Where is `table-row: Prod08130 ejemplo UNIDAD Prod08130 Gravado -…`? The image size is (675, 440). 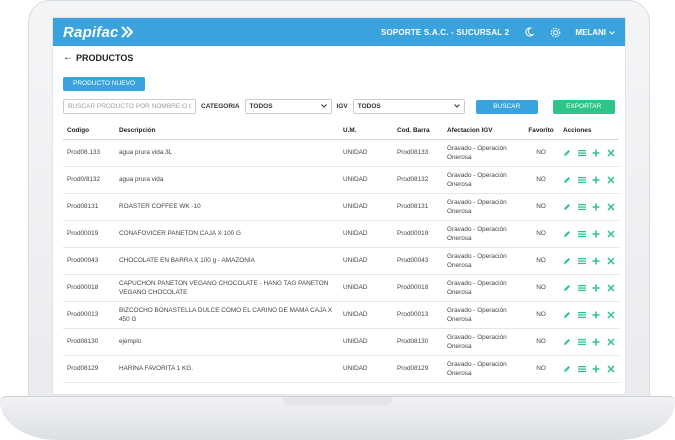 table-row: Prod08130 ejemplo UNIDAD Prod08130 Gravado -… is located at coordinates (341, 342).